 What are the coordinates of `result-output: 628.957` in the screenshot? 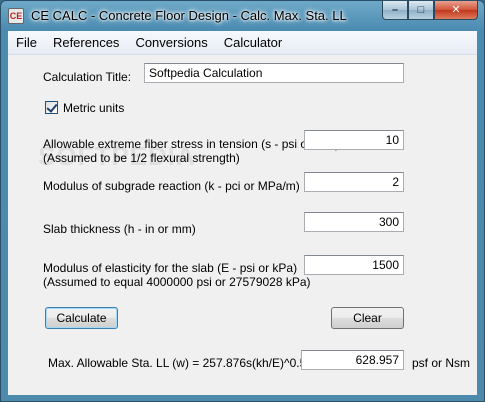 It's located at (352, 360).